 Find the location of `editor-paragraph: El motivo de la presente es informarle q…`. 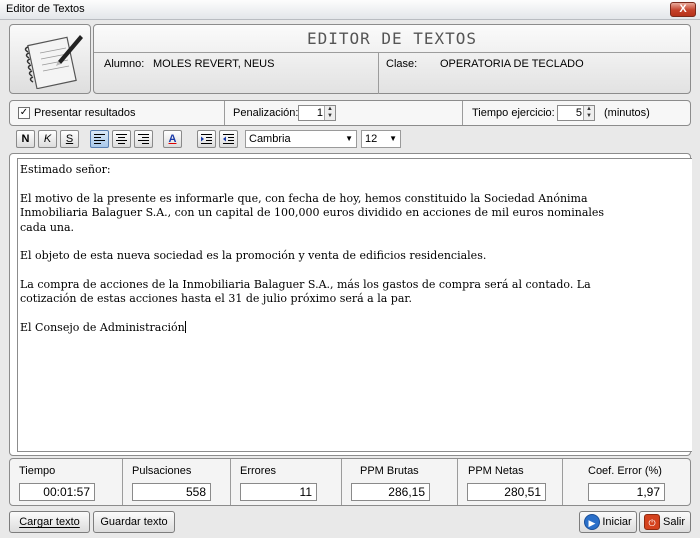

editor-paragraph: El motivo de la presente es informarle q… is located at coordinates (312, 212).